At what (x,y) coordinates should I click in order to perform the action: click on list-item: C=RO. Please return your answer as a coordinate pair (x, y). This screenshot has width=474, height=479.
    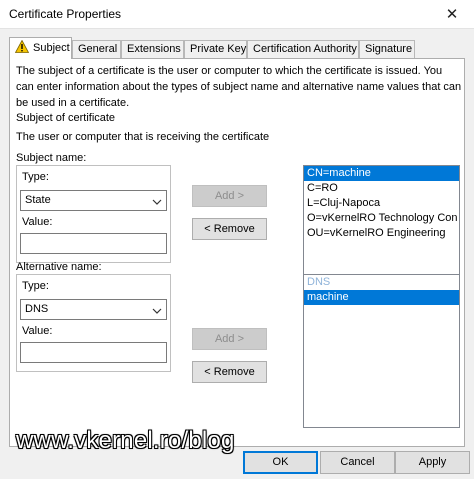
    Looking at the image, I should click on (381, 188).